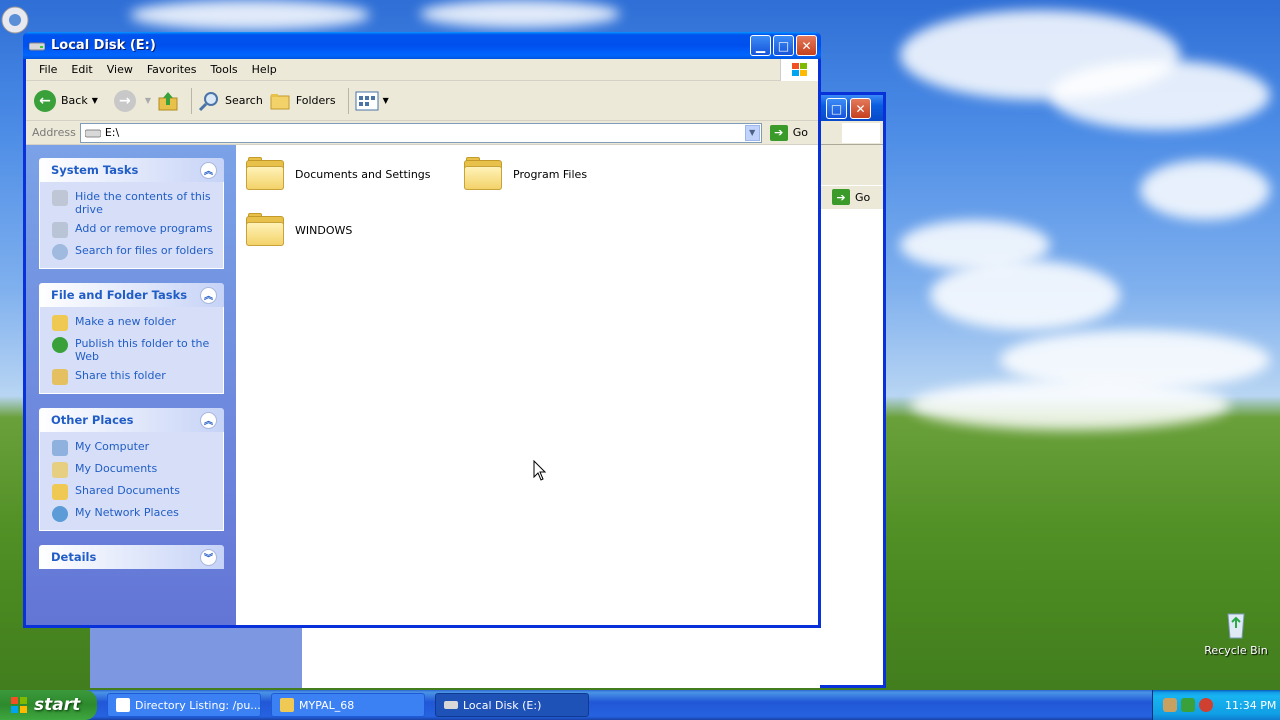 The width and height of the screenshot is (1280, 720). What do you see at coordinates (1236, 624) in the screenshot?
I see `recycle-bin-icon` at bounding box center [1236, 624].